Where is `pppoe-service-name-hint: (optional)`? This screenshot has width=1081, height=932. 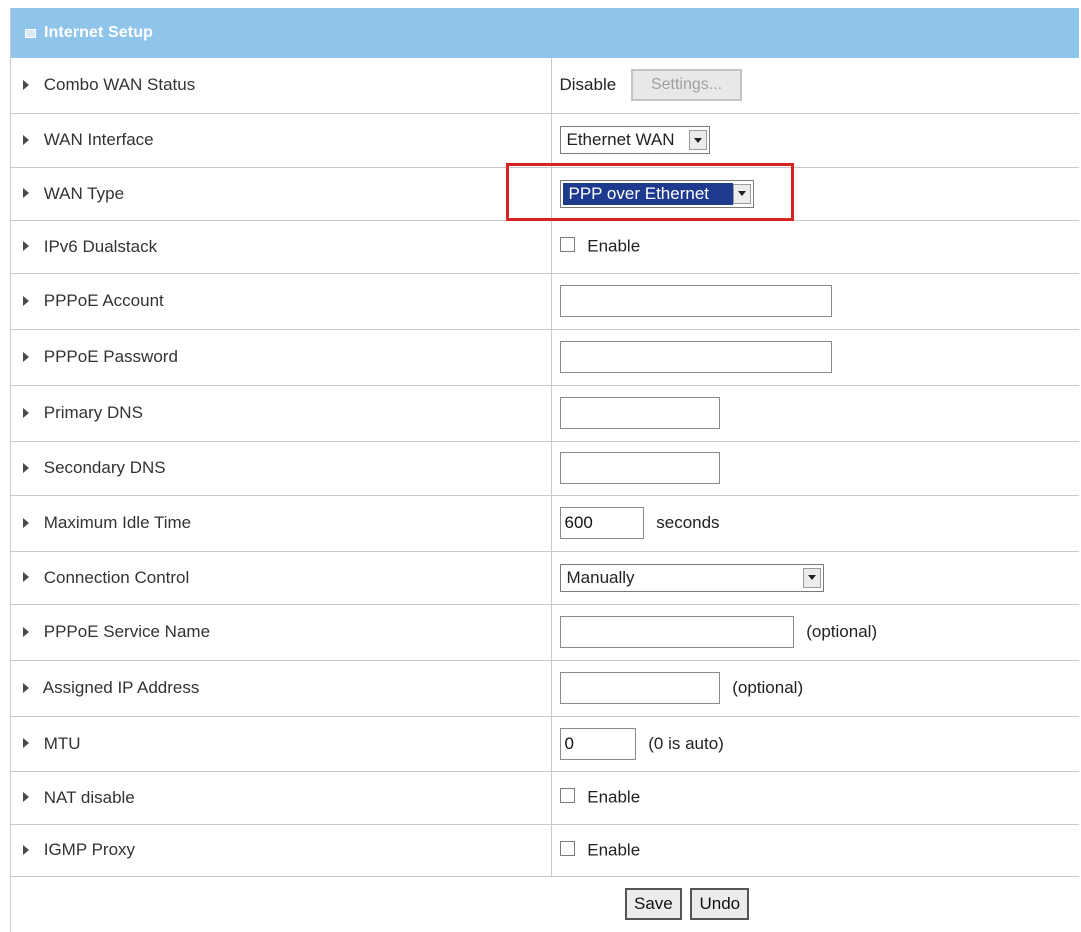
pppoe-service-name-hint: (optional) is located at coordinates (842, 631).